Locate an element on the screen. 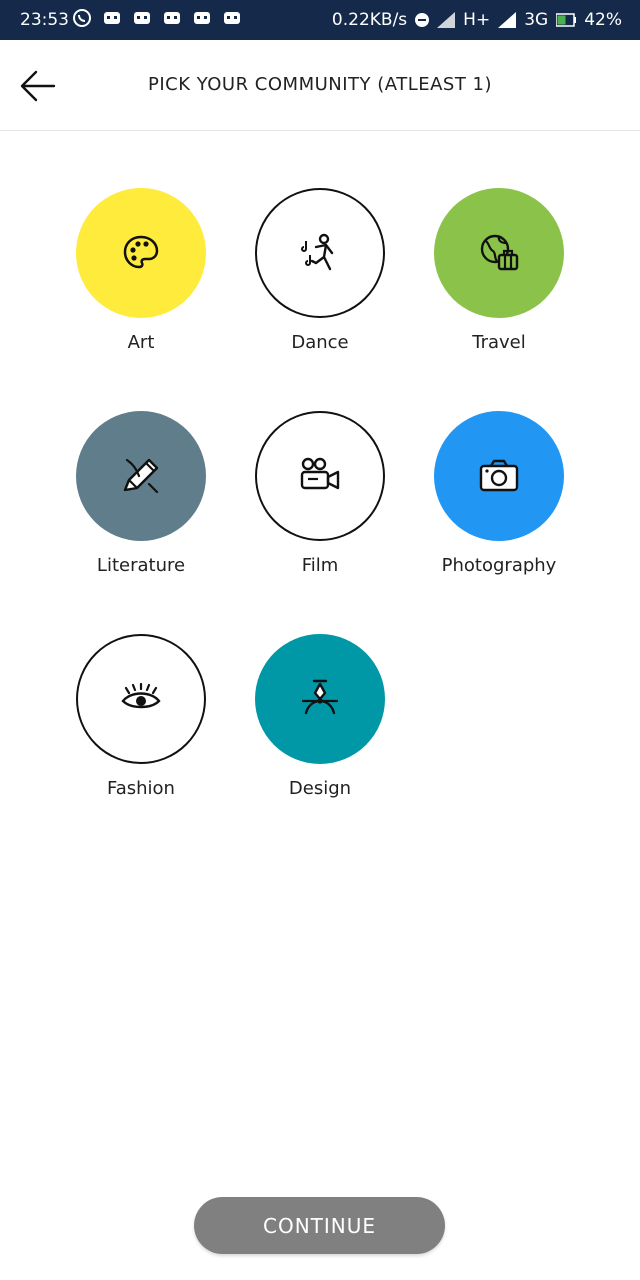  continue-button: CONTINUE is located at coordinates (319, 1225).